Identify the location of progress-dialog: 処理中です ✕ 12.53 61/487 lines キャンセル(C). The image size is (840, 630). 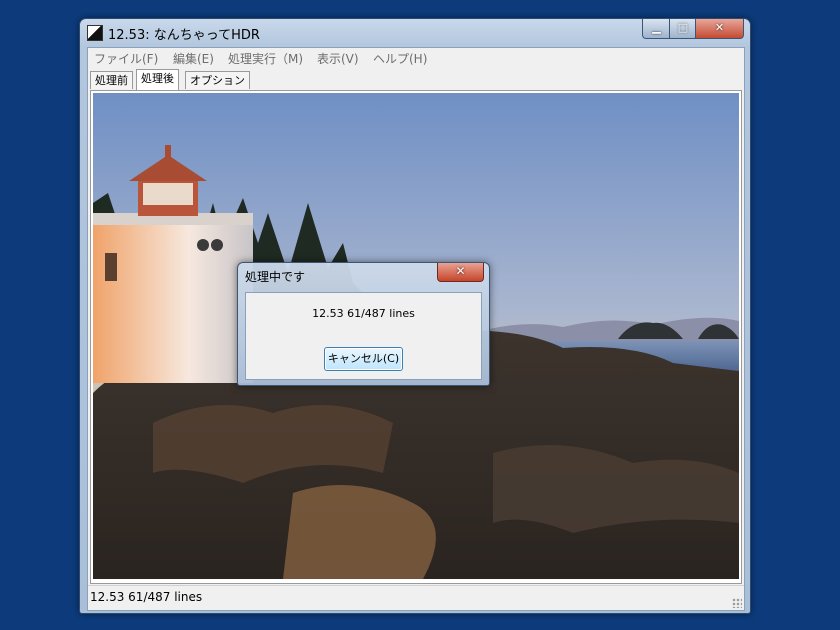
(363, 324).